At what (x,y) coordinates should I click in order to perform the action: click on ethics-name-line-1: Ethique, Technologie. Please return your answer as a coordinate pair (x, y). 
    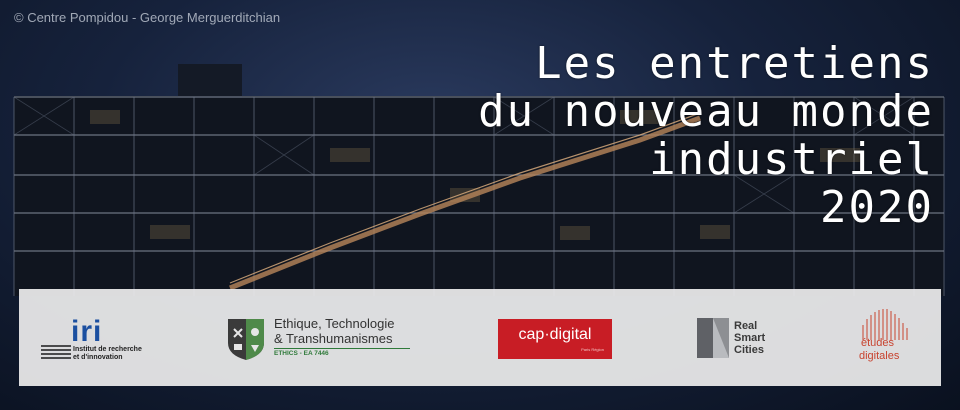
    Looking at the image, I should click on (334, 323).